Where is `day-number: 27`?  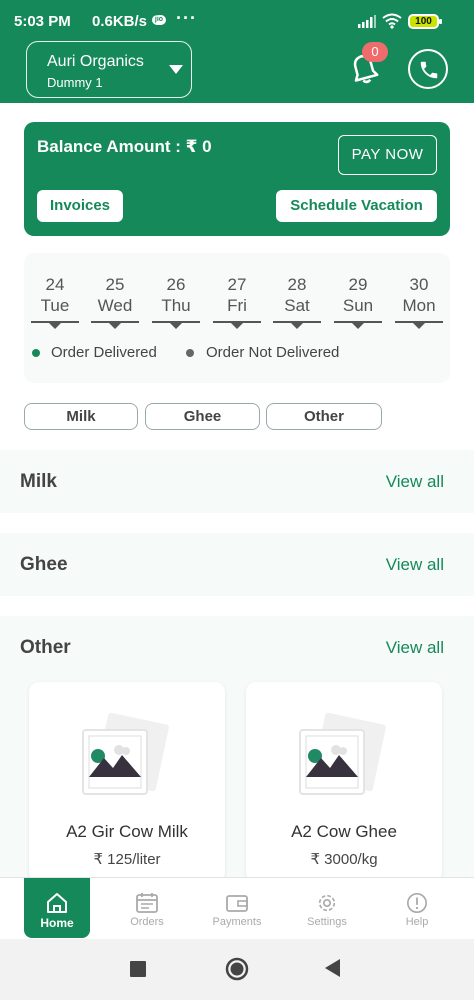 day-number: 27 is located at coordinates (237, 284).